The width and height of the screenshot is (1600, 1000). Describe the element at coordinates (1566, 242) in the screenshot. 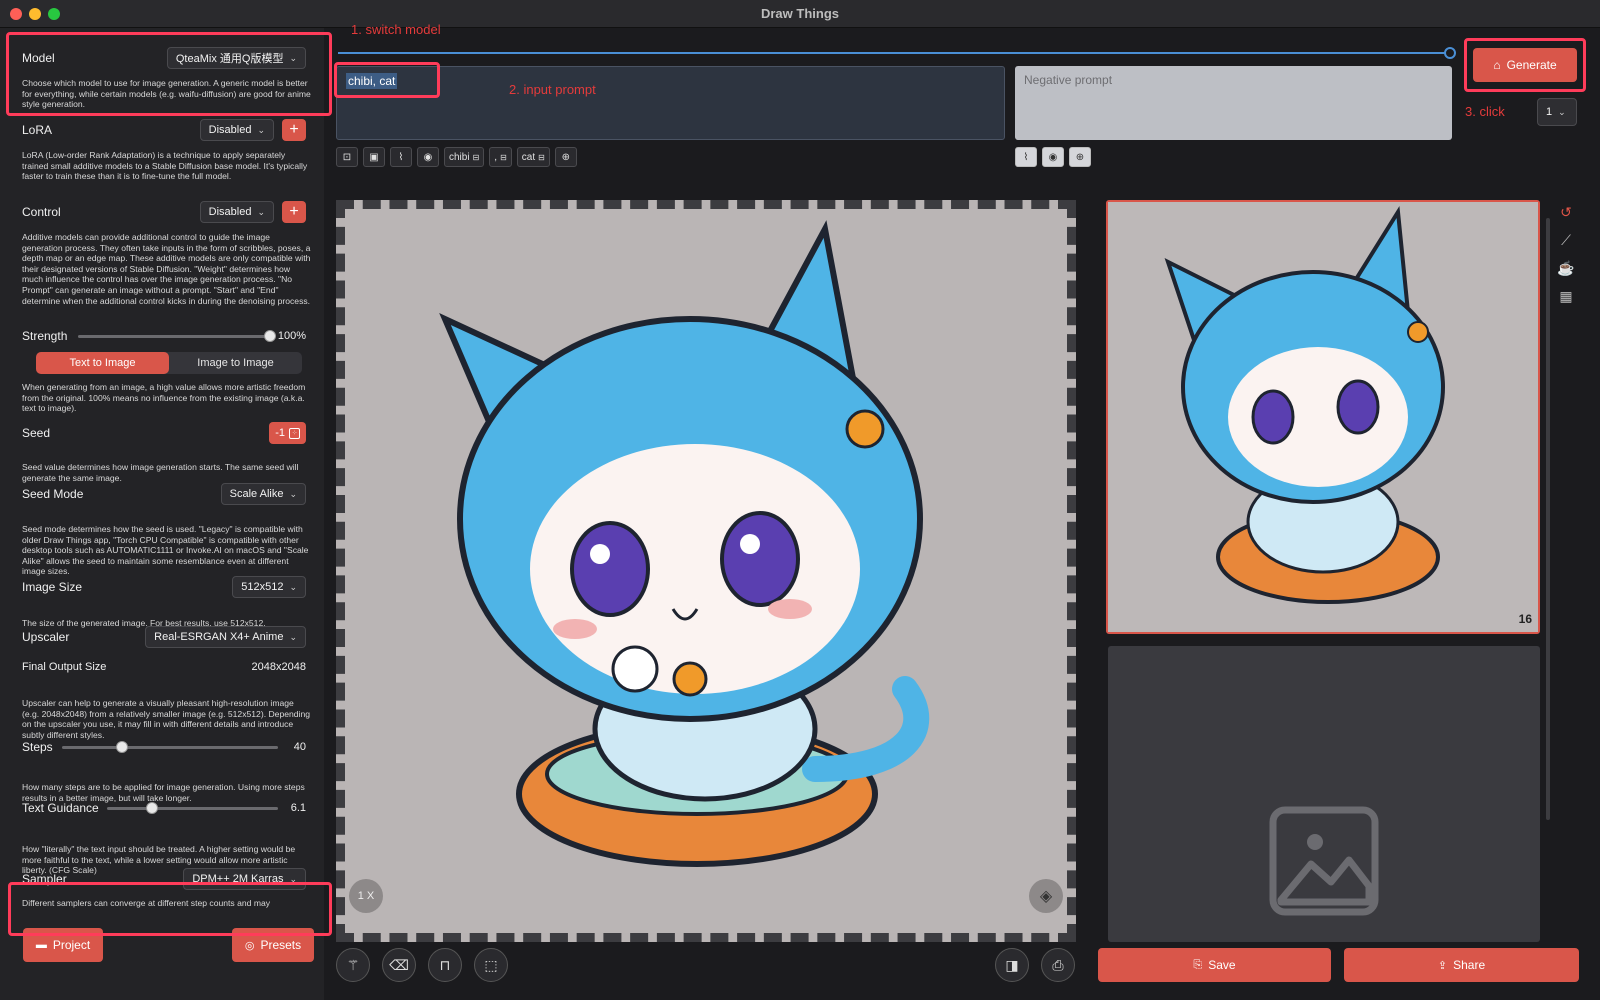

I see `brush-icon: ⟋` at that location.